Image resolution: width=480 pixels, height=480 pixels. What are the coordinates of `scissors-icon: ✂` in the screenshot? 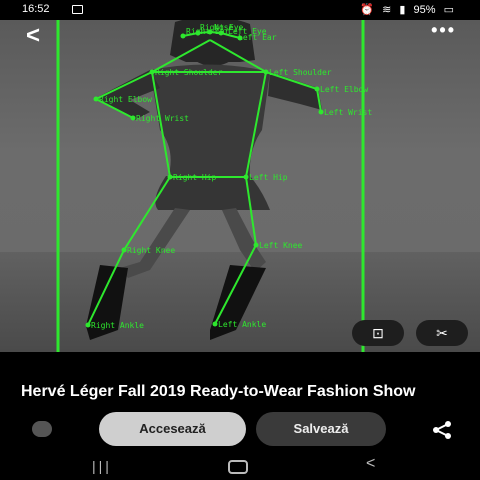 It's located at (442, 333).